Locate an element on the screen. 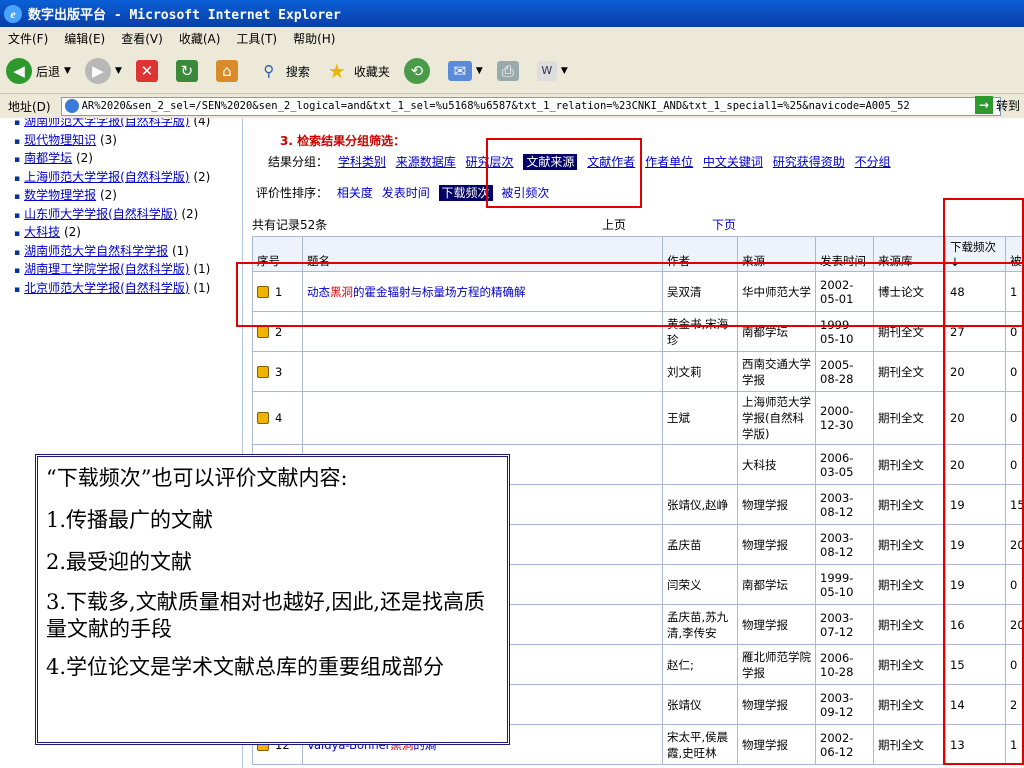  article-title-link: 动态黑洞的霍金辐射与标量场方程的精确解 is located at coordinates (416, 292).